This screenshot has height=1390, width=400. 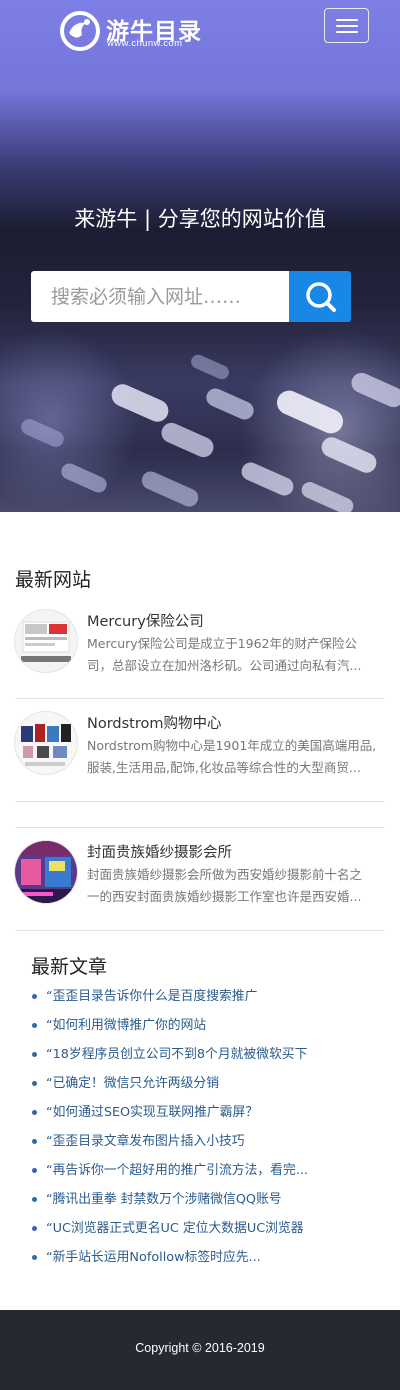 I want to click on logo-url: www.chunw.com, so click(x=145, y=43).